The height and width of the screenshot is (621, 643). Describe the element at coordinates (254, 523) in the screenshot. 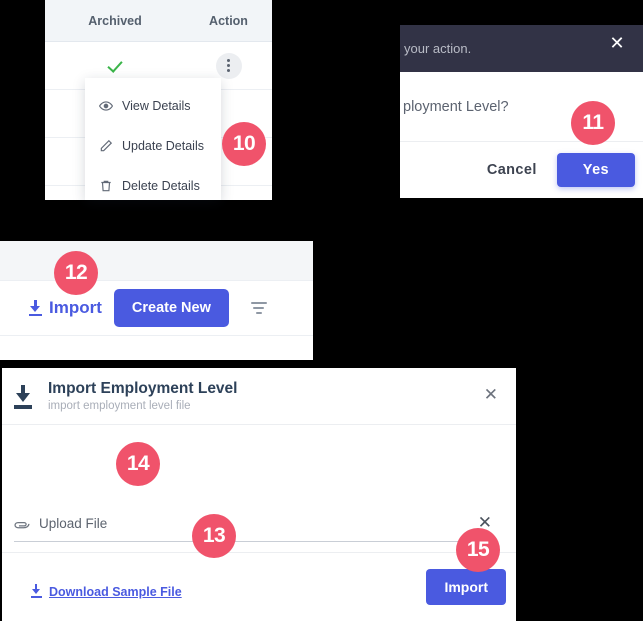

I see `upload-file-label: Upload File` at that location.